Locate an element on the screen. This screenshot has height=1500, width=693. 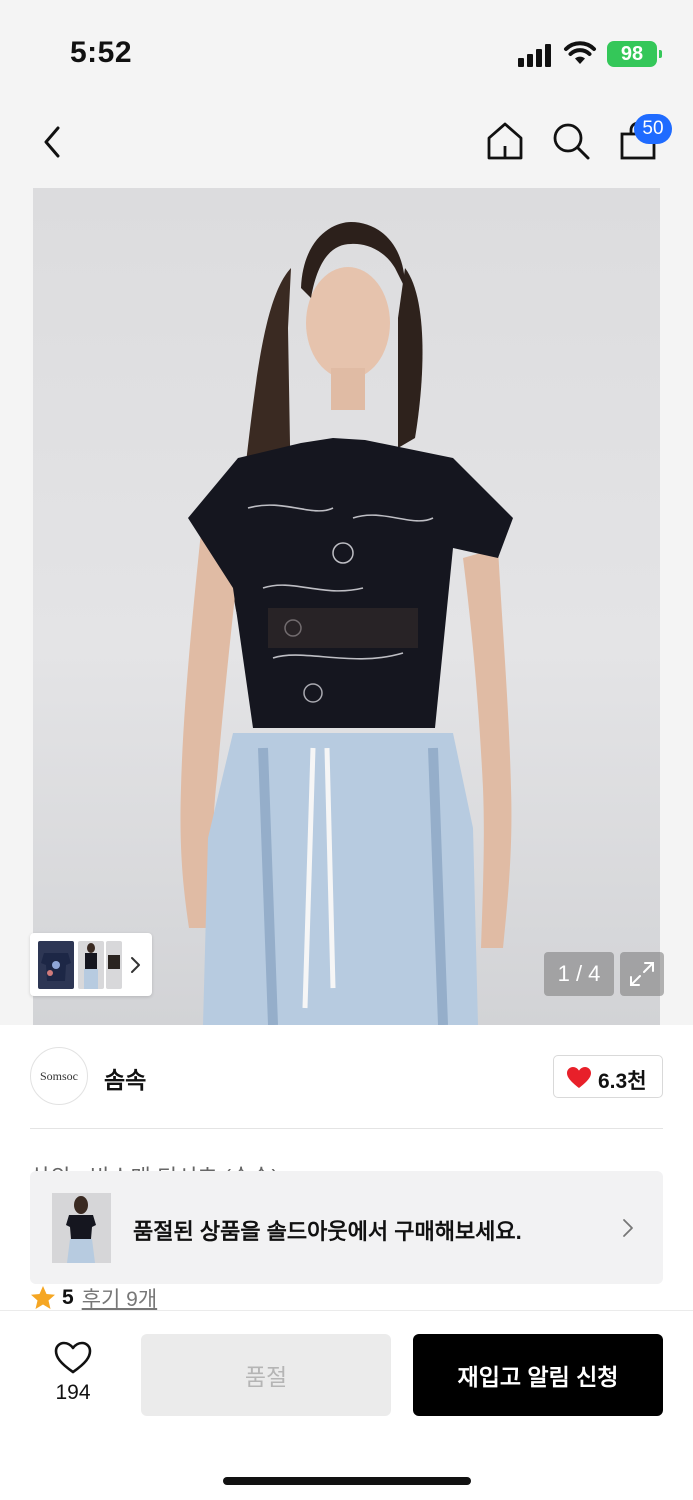
status-time: 5:52 is located at coordinates (101, 52).